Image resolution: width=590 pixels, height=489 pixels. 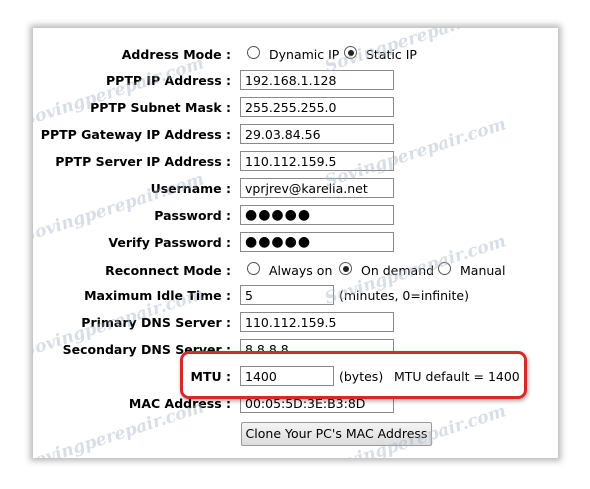 I want to click on password-row: Password : ●●●●●, so click(x=295, y=216).